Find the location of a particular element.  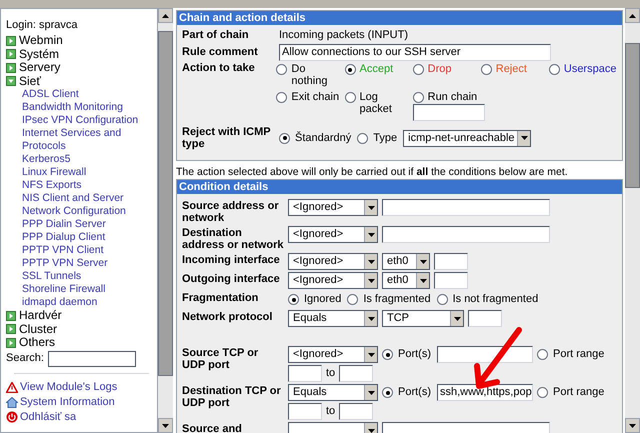

option-label: Run chain is located at coordinates (453, 97).